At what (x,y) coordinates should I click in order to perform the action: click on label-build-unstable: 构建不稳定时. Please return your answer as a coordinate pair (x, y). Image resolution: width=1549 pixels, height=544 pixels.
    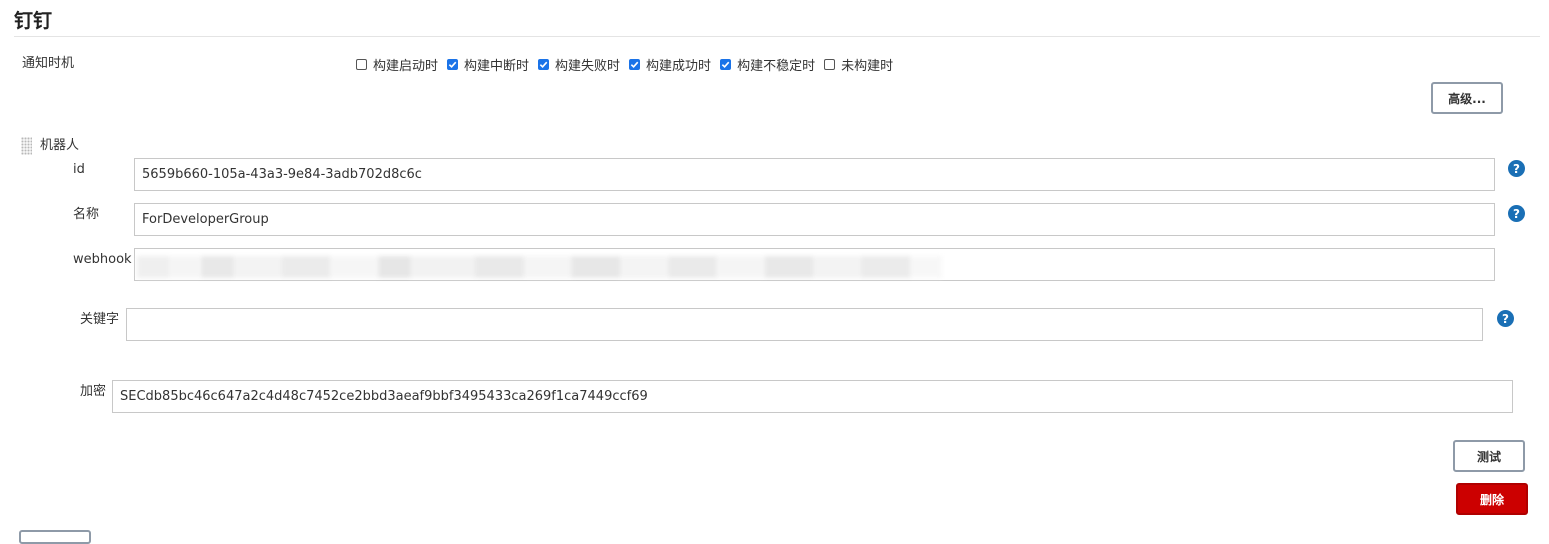
    Looking at the image, I should click on (776, 66).